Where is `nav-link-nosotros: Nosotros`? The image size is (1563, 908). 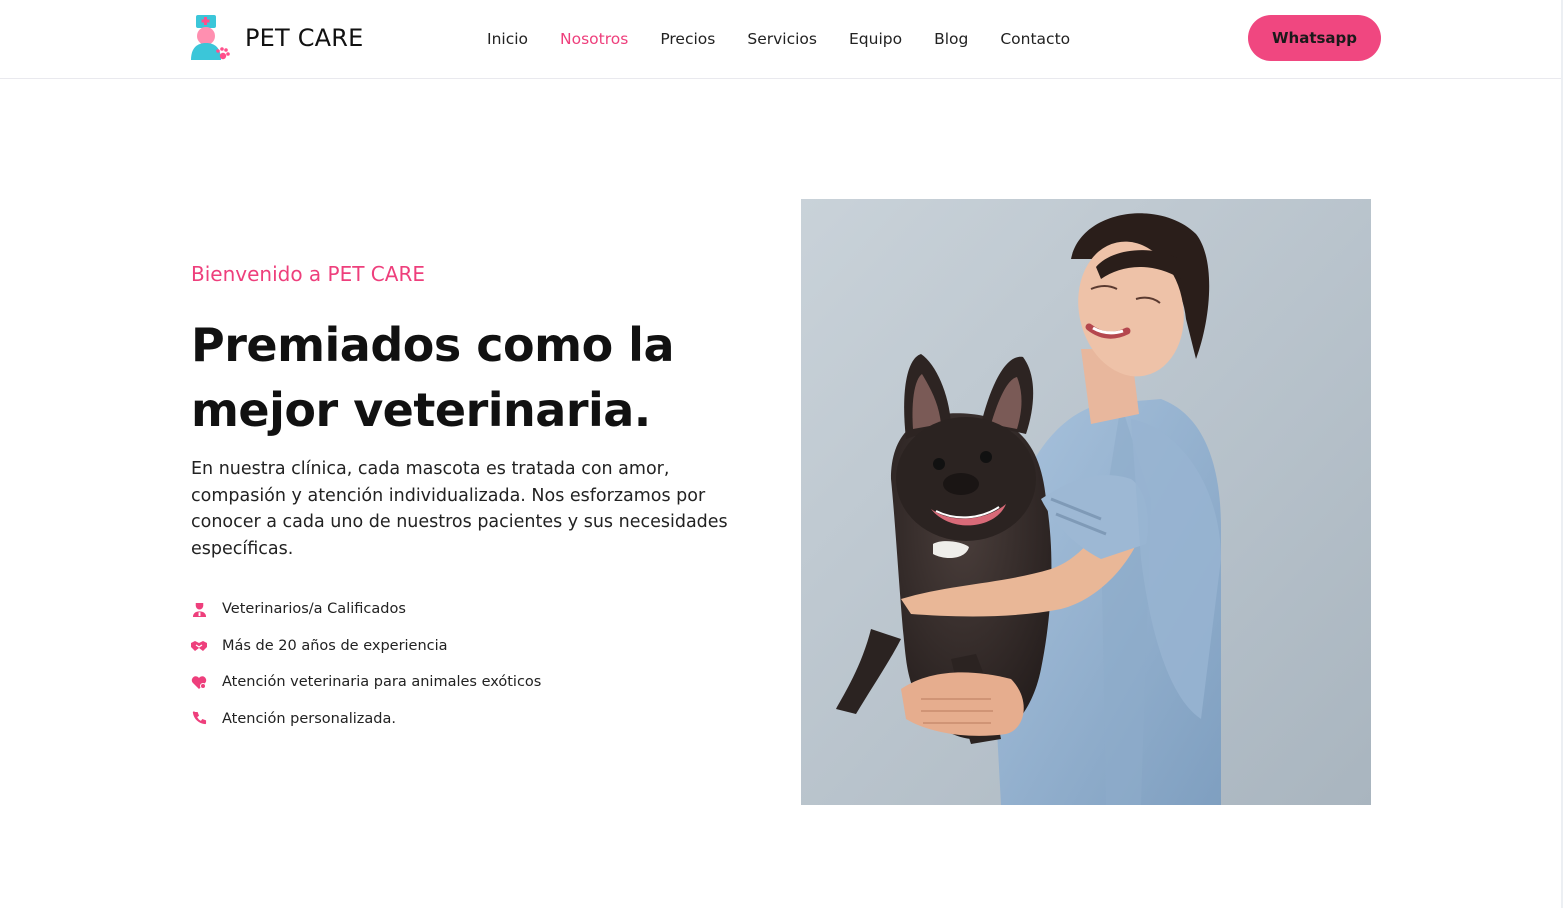
nav-link-nosotros: Nosotros is located at coordinates (594, 39).